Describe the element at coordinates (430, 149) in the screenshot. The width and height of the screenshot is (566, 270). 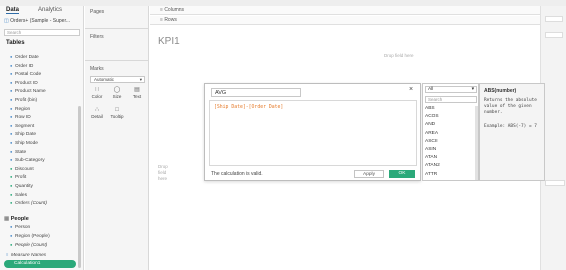
I see `function-item: ASIN` at that location.